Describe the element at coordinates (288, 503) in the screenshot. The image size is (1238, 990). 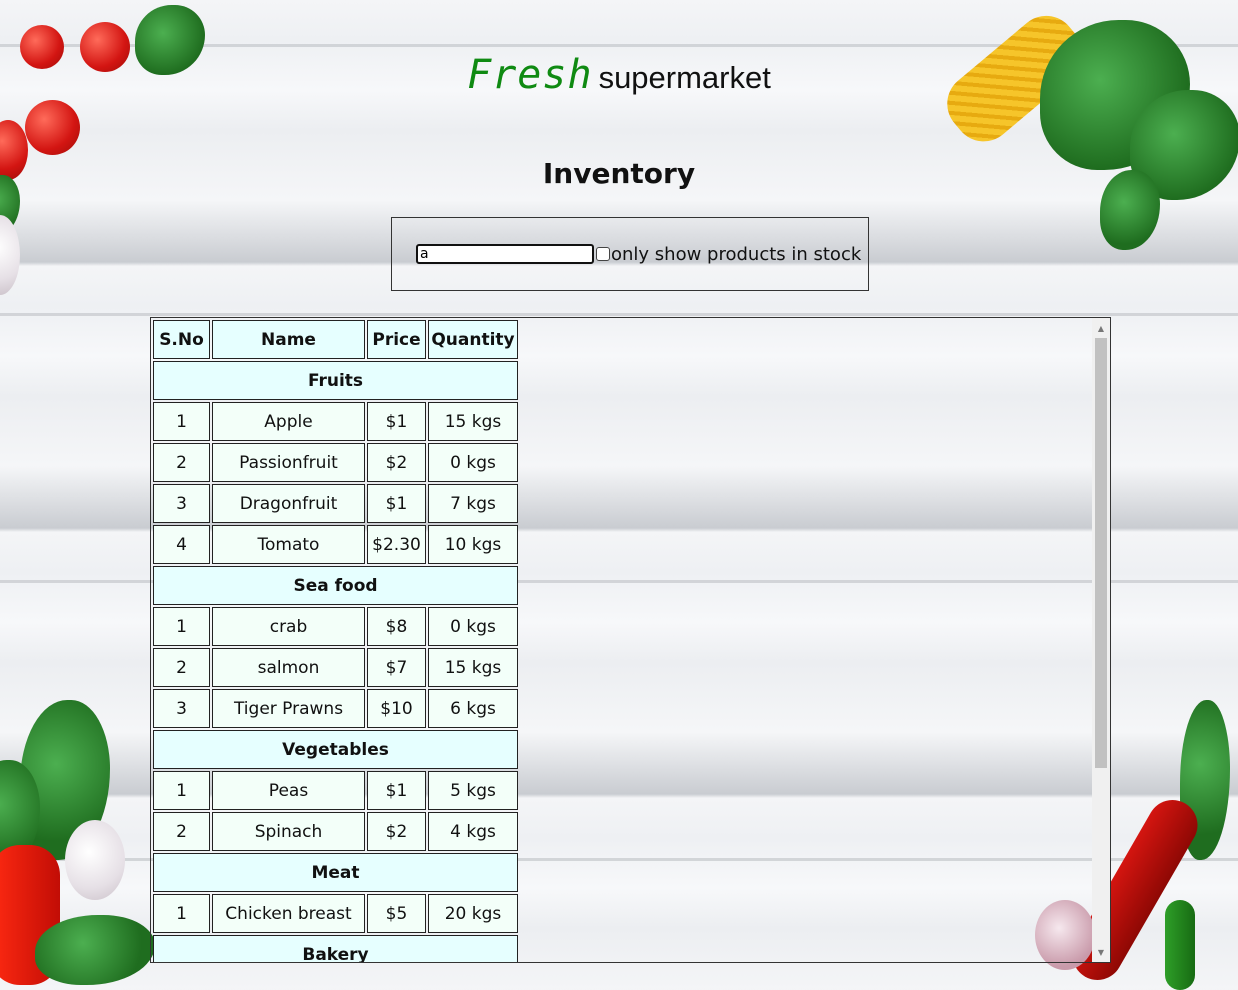
I see `cell-name: Dragonfruit` at that location.